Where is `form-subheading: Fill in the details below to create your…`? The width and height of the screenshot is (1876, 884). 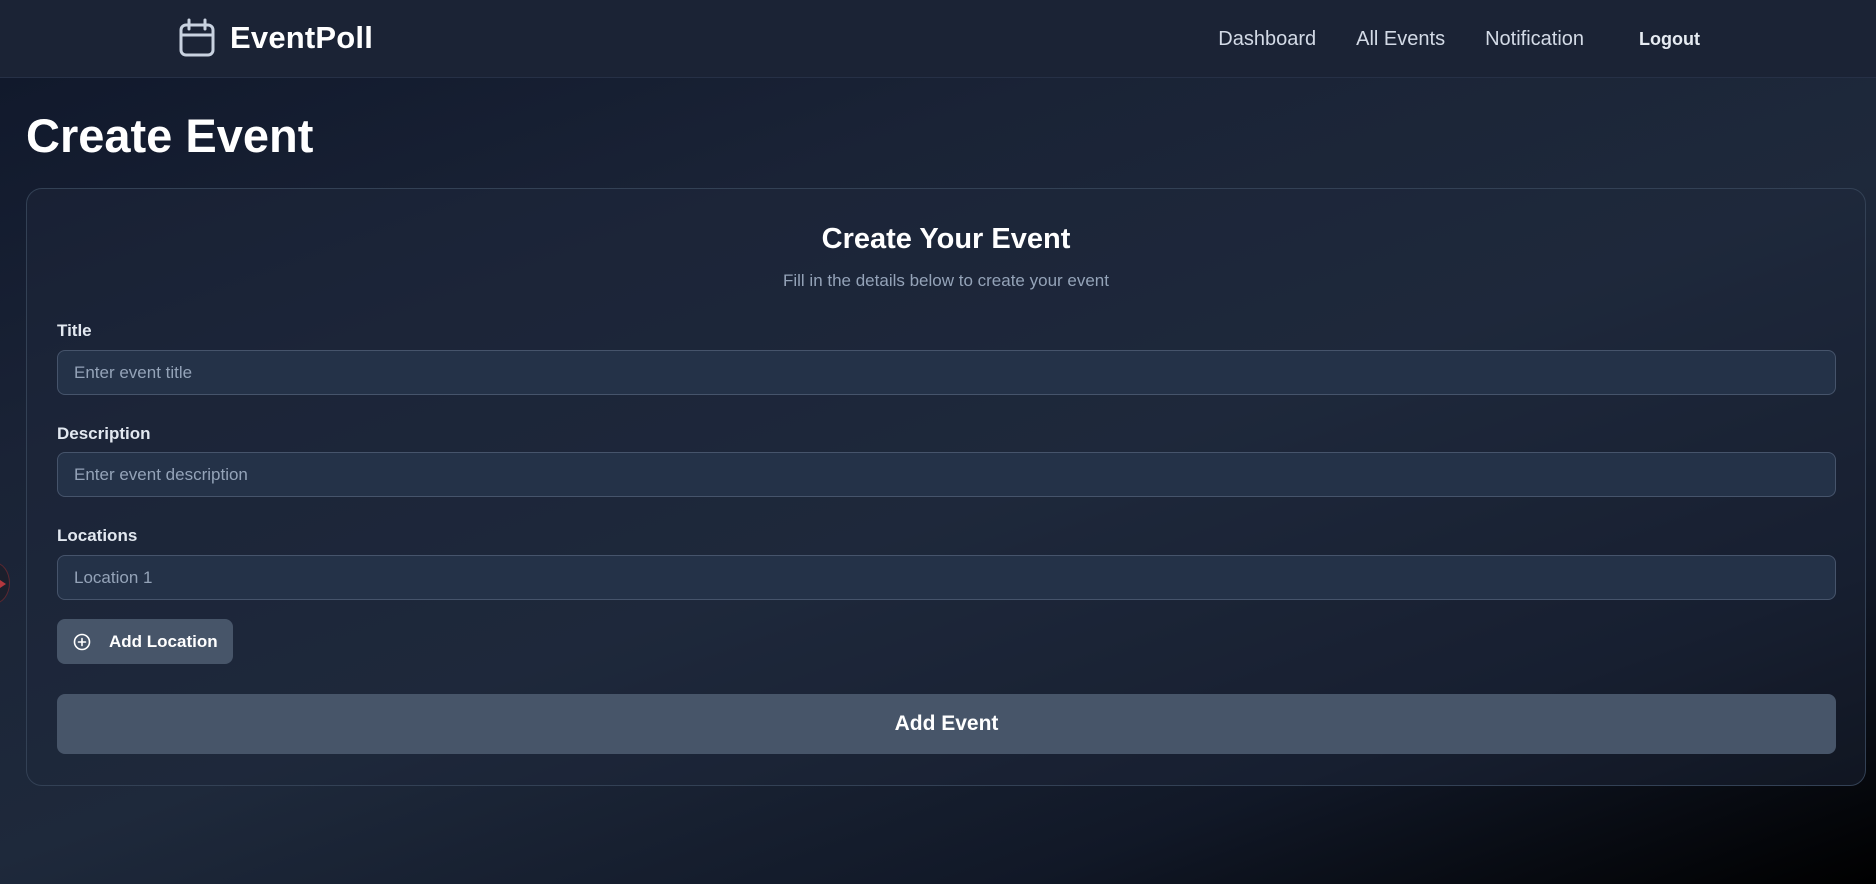 form-subheading: Fill in the details below to create your… is located at coordinates (945, 280).